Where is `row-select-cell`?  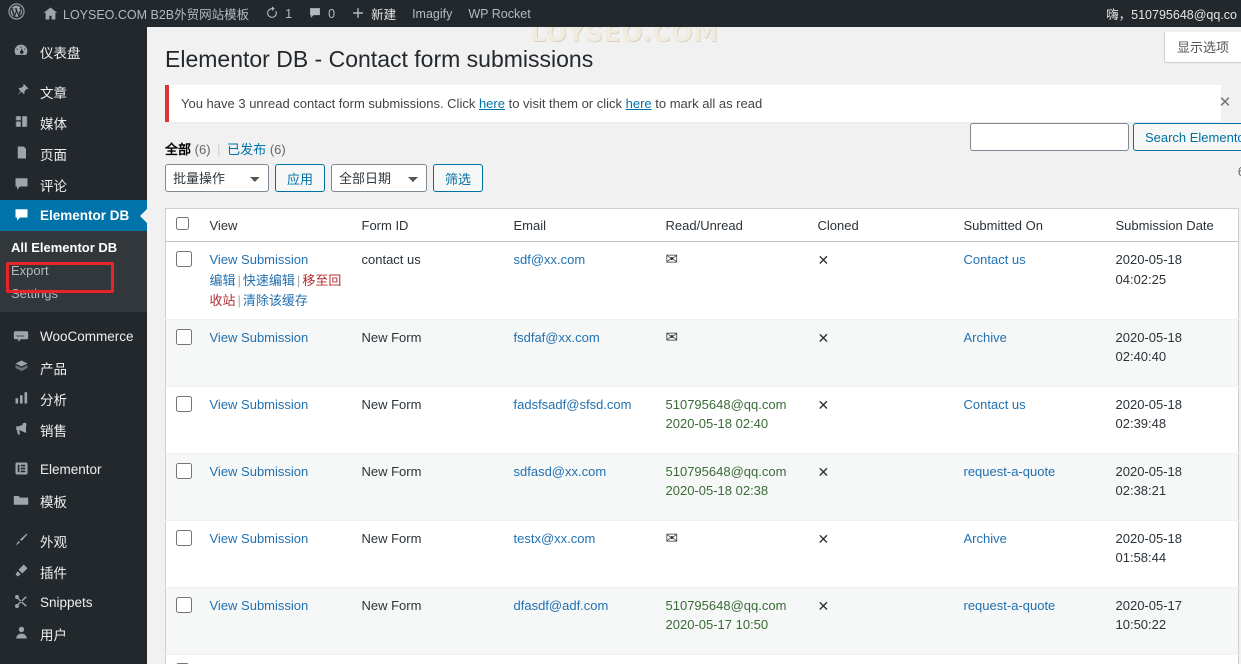
row-select-cell is located at coordinates (182, 487).